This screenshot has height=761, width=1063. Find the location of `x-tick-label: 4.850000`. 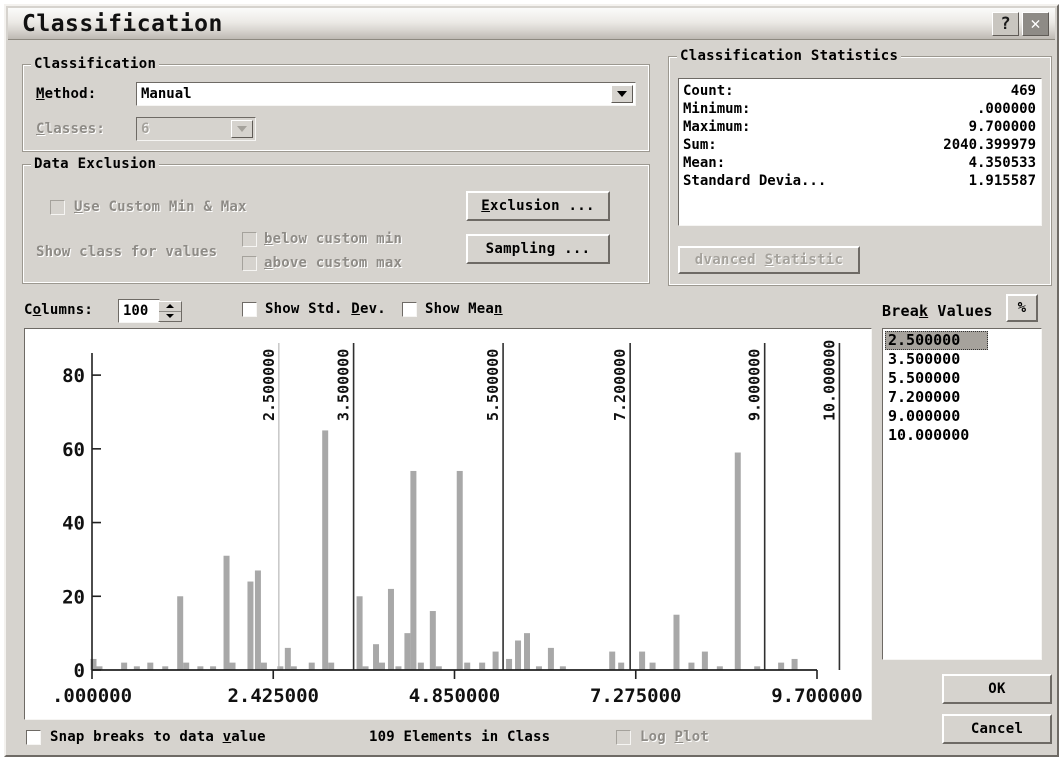

x-tick-label: 4.850000 is located at coordinates (455, 696).